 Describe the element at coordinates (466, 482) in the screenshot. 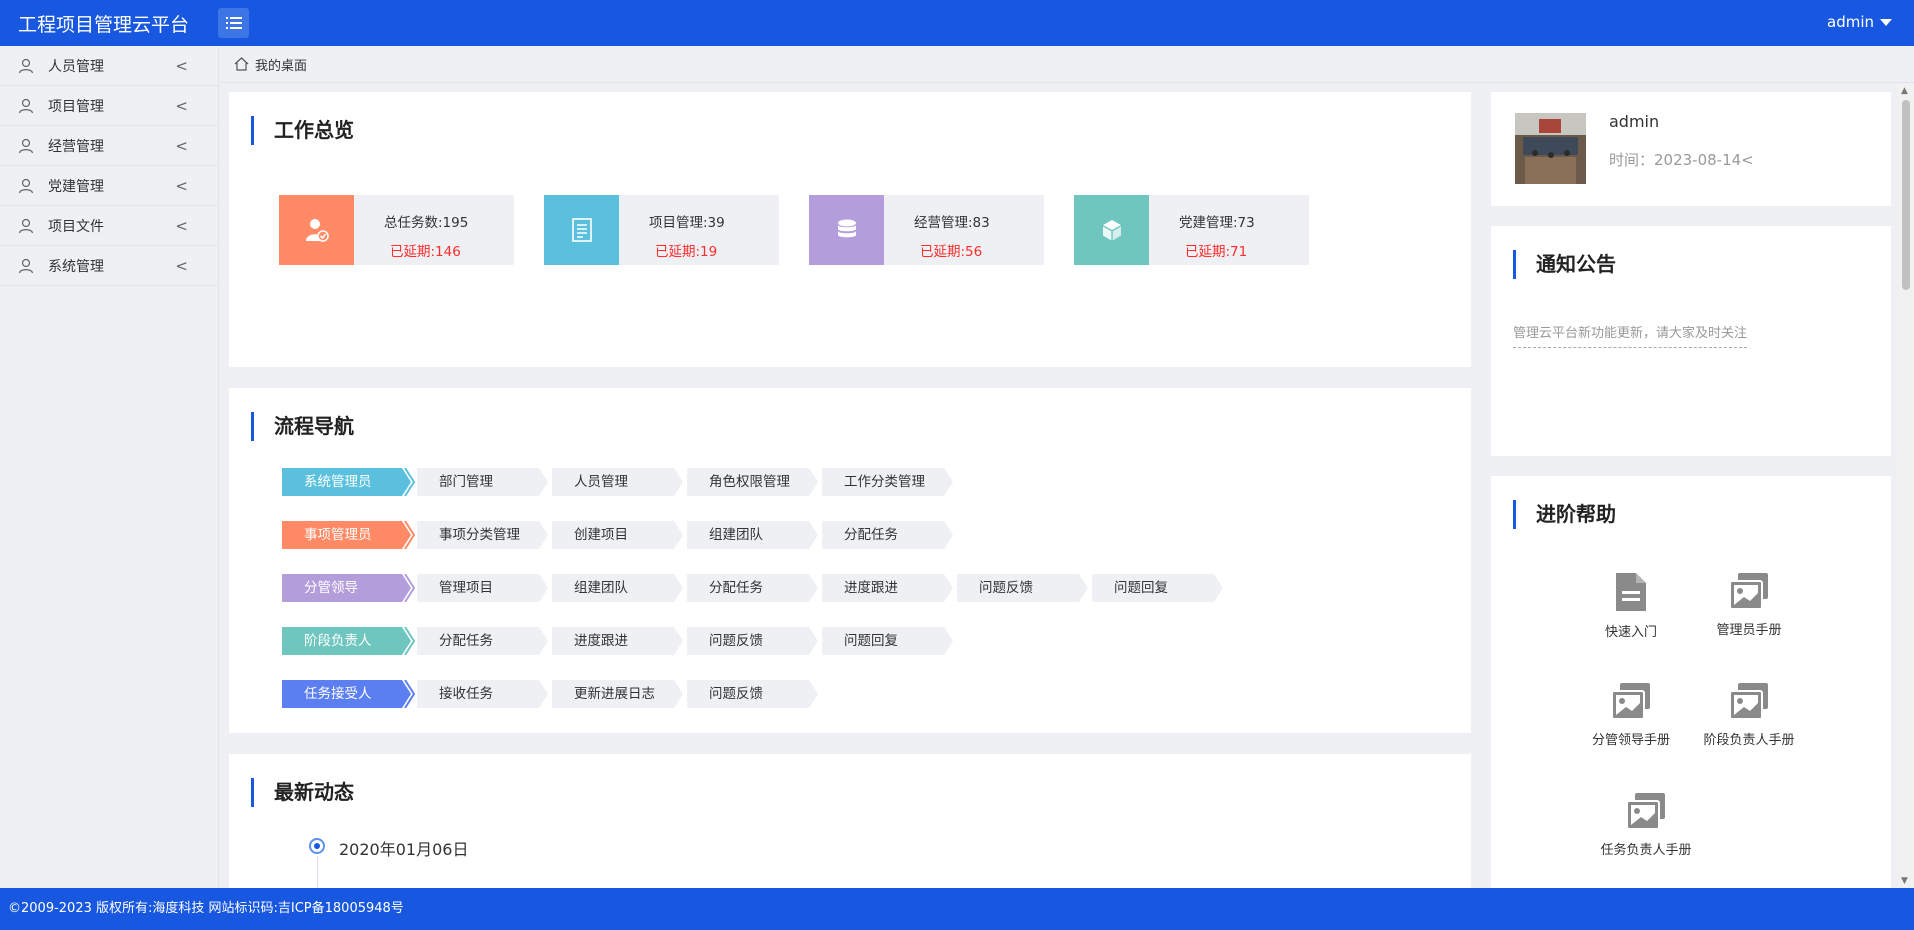

I see `flow-step-label: 部门管理` at that location.